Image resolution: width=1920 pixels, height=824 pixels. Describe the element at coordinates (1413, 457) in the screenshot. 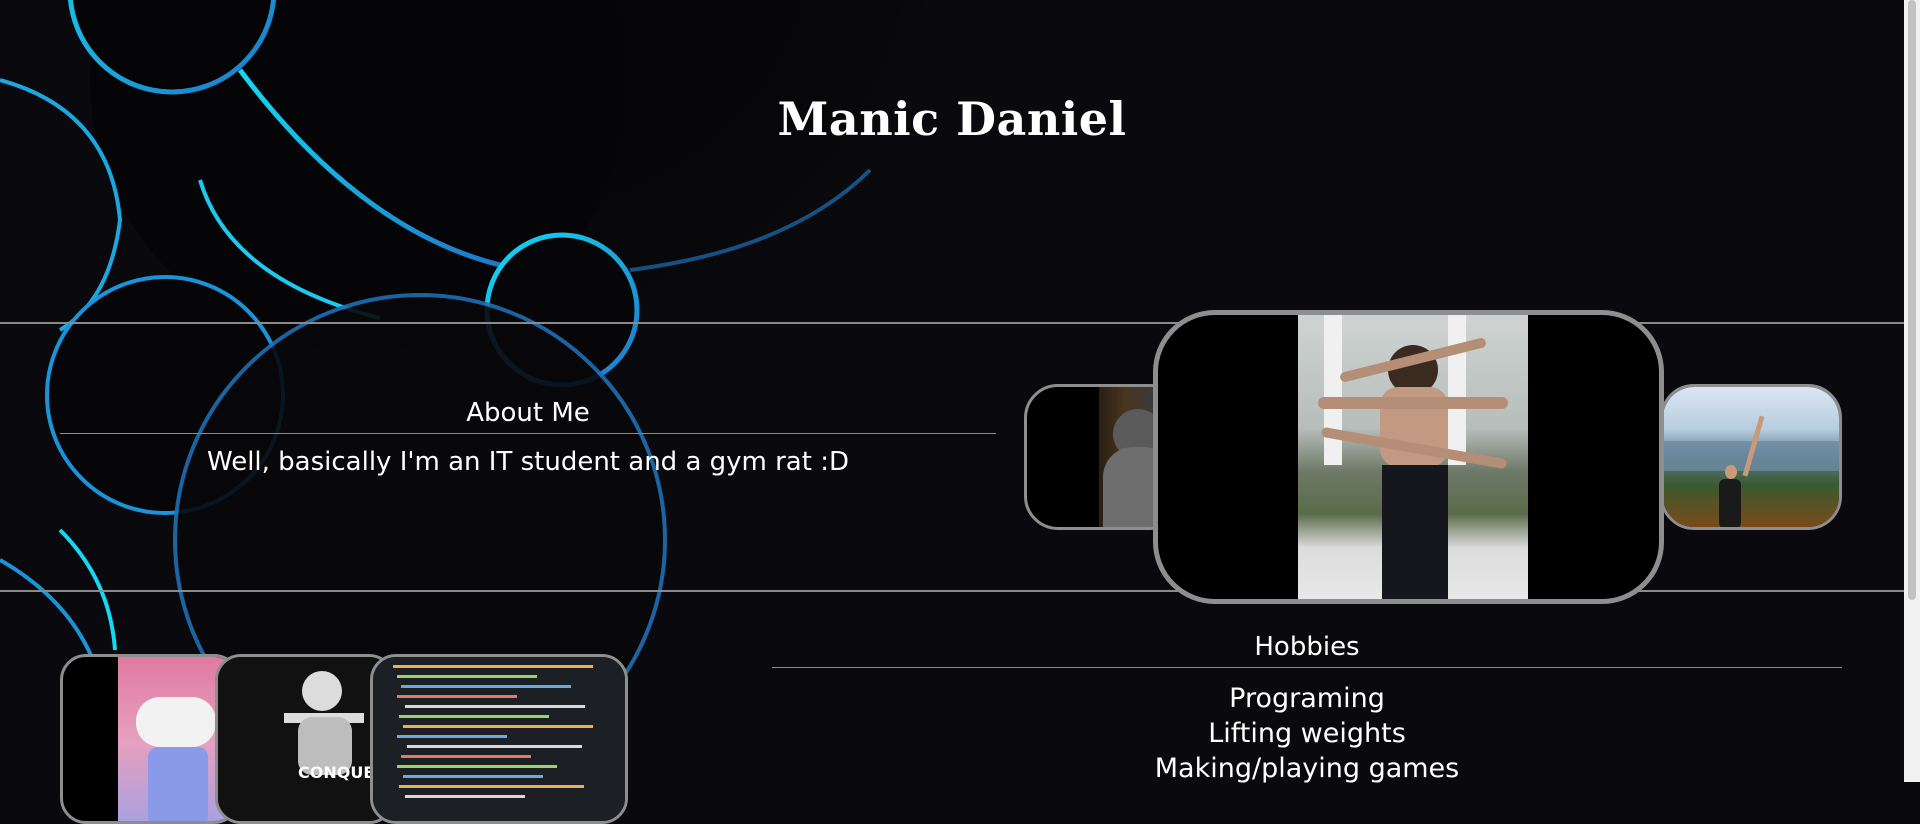

I see `multi-arm-gym-photo` at that location.